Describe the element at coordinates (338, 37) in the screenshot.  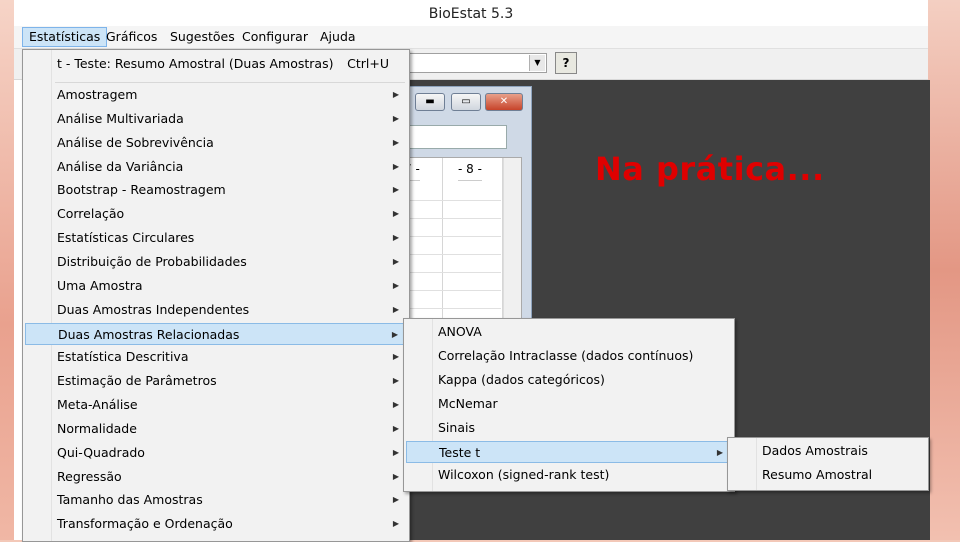
I see `menu-ajuda: Ajuda` at that location.